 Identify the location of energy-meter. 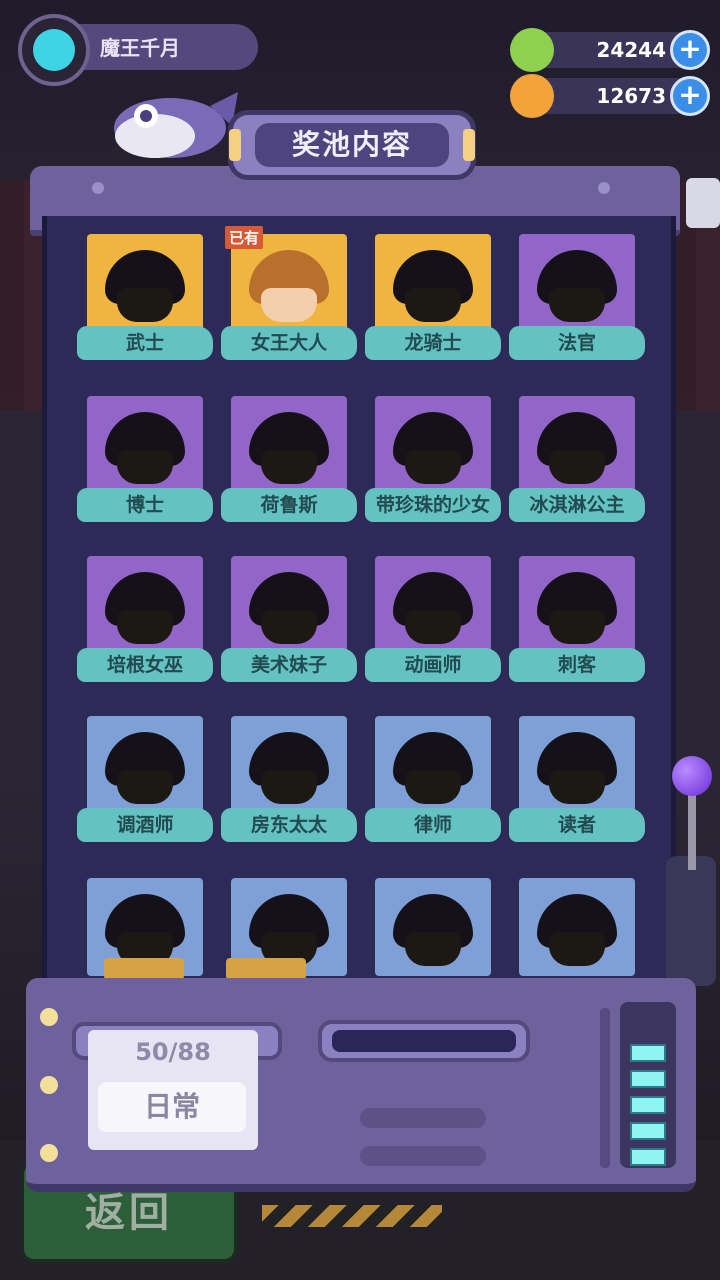
(648, 1085).